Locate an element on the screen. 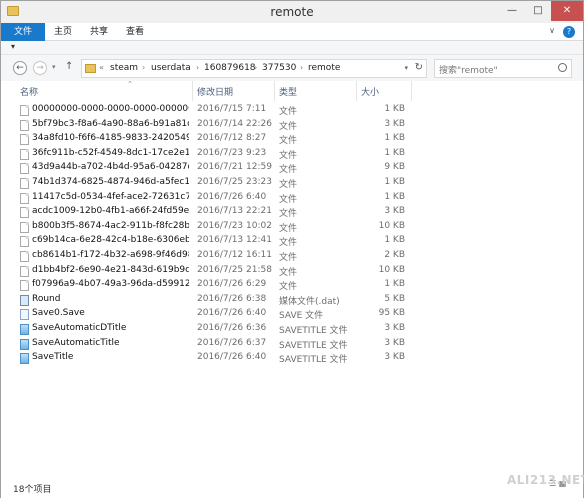 Image resolution: width=584 pixels, height=498 pixels. file-date: 2016/7/14 22:26 is located at coordinates (234, 123).